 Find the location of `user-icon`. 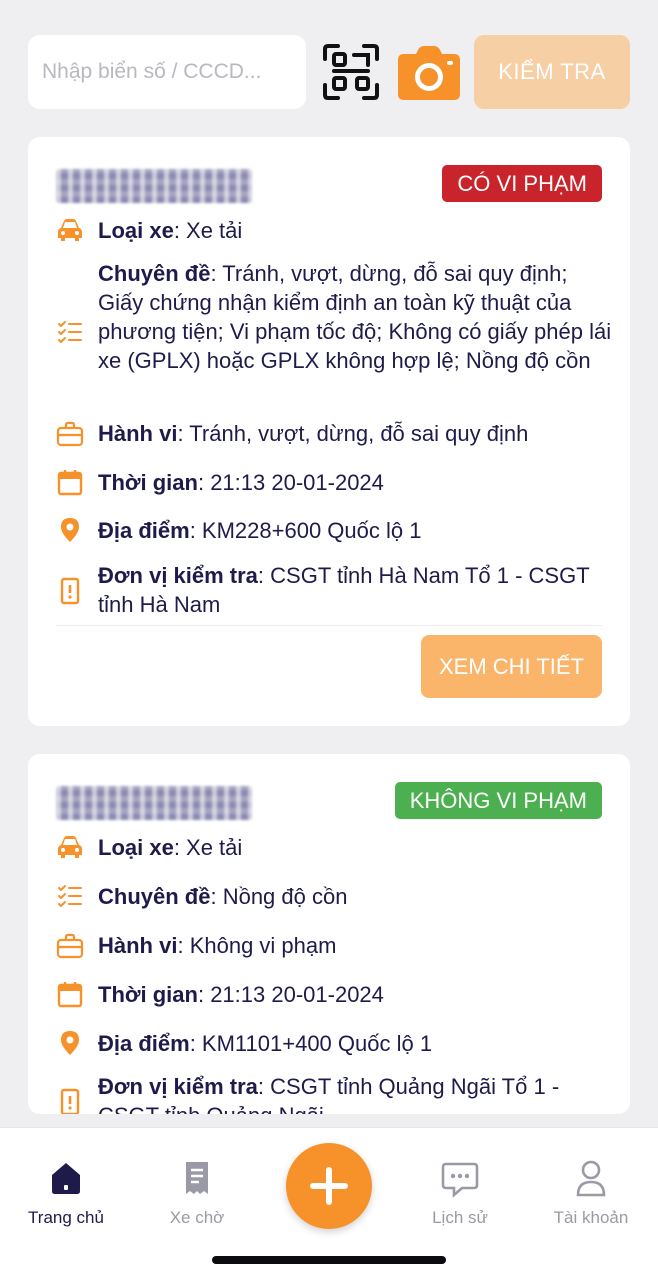

user-icon is located at coordinates (591, 1178).